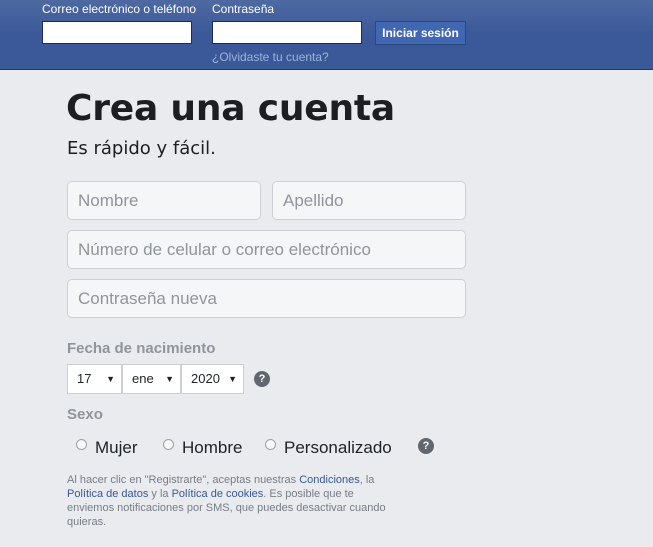 Image resolution: width=653 pixels, height=547 pixels. Describe the element at coordinates (266, 249) in the screenshot. I see `contact-input` at that location.